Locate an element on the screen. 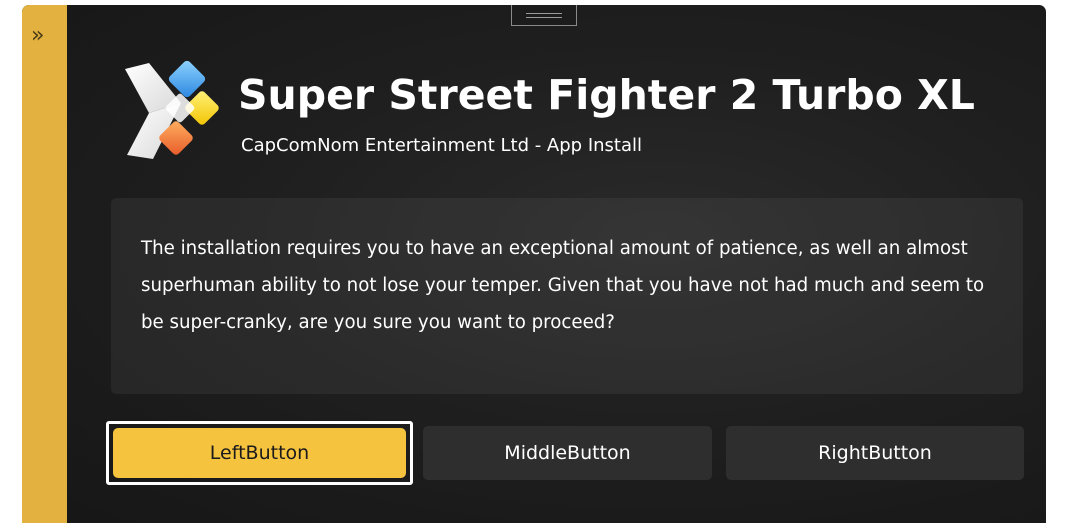  double-chevron-right-icon: » is located at coordinates (44, 36).